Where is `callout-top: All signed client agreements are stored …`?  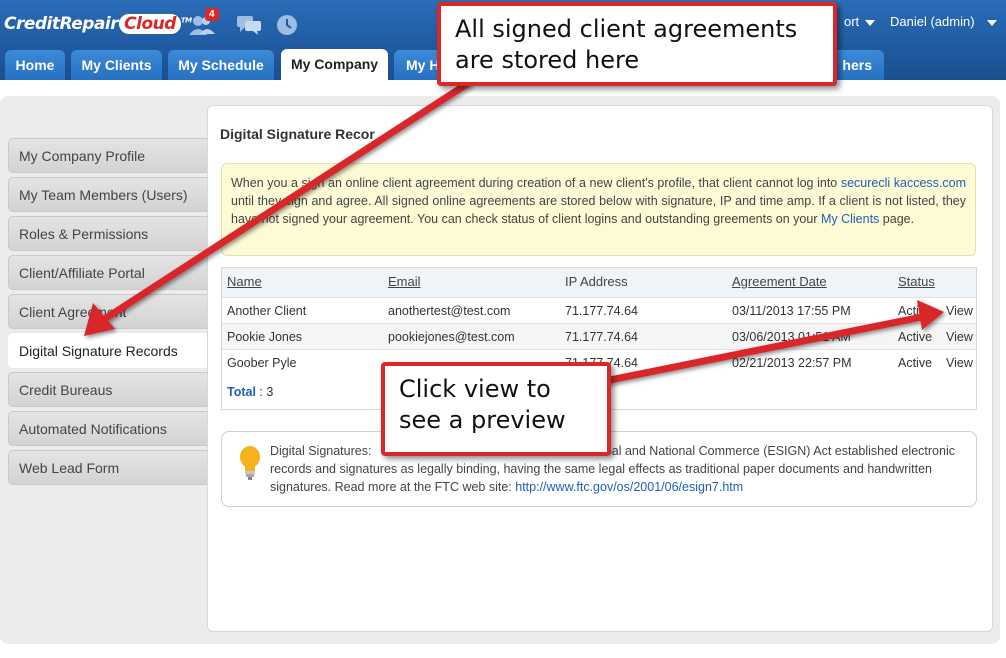 callout-top: All signed client agreements are stored … is located at coordinates (637, 44).